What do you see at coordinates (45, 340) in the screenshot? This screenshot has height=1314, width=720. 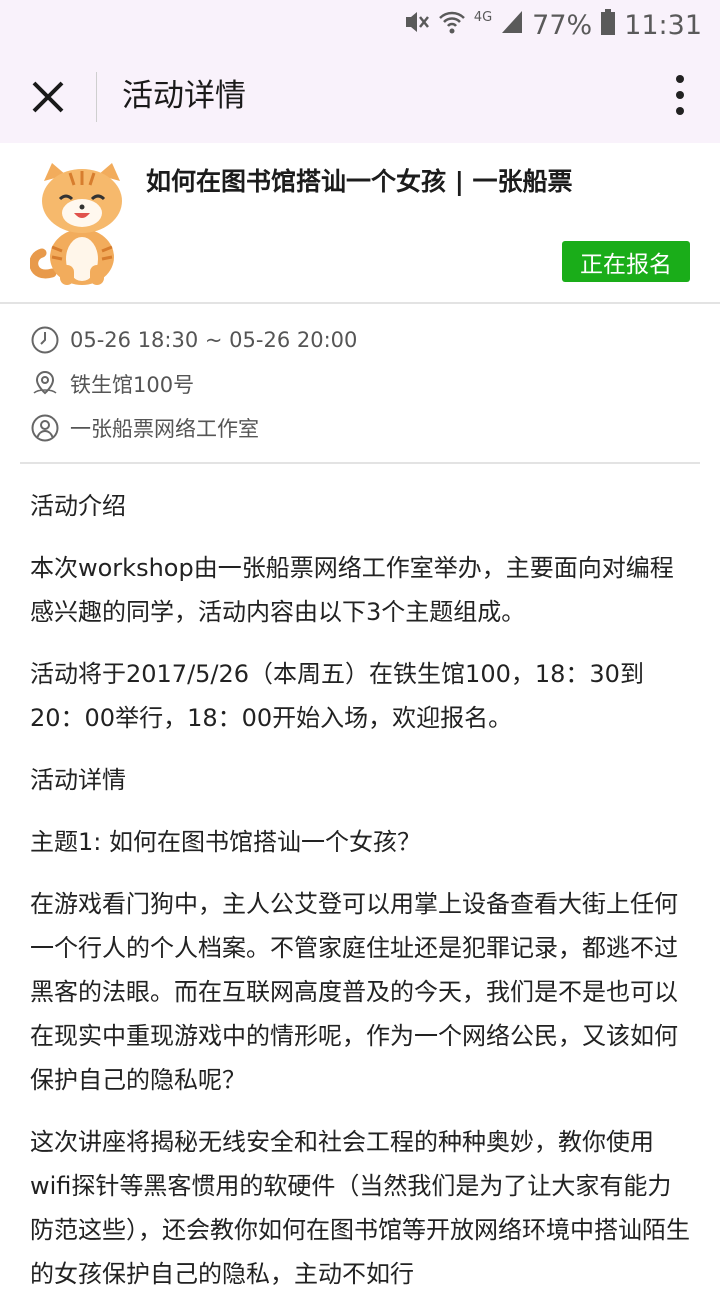 I see `clock-icon` at bounding box center [45, 340].